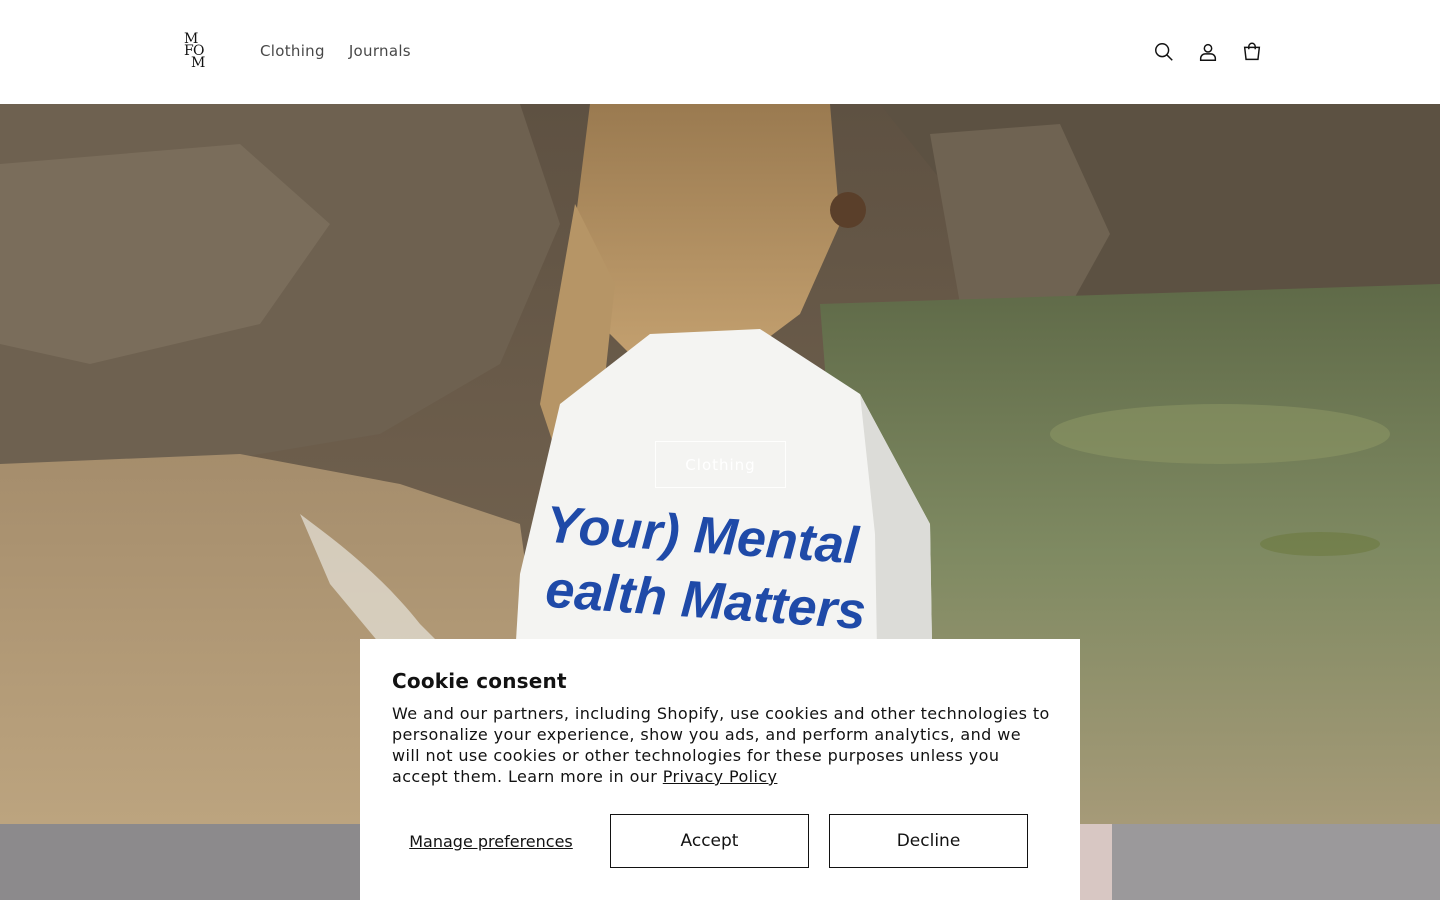 Image resolution: width=1440 pixels, height=900 pixels. I want to click on cookie-title: Cookie consent, so click(479, 681).